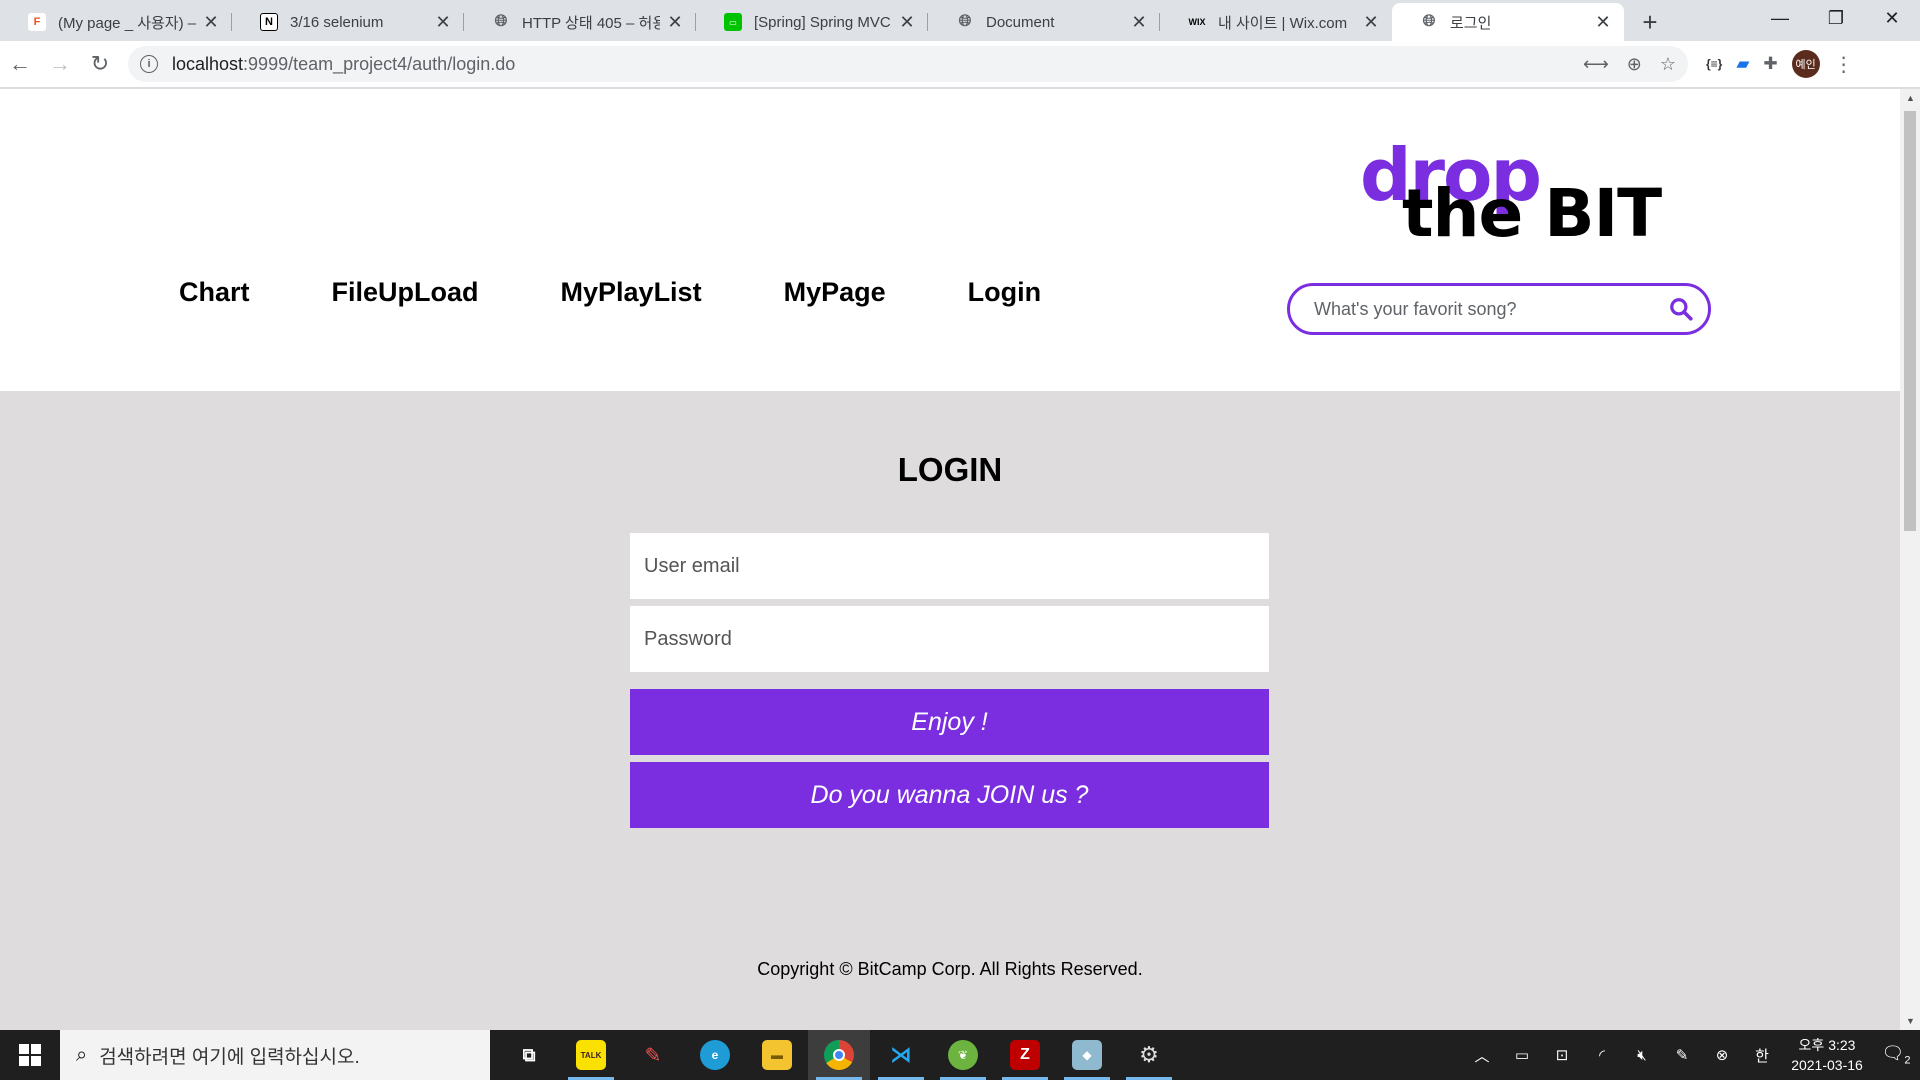 This screenshot has width=1920, height=1080. I want to click on task-view-button: ⧉, so click(529, 1055).